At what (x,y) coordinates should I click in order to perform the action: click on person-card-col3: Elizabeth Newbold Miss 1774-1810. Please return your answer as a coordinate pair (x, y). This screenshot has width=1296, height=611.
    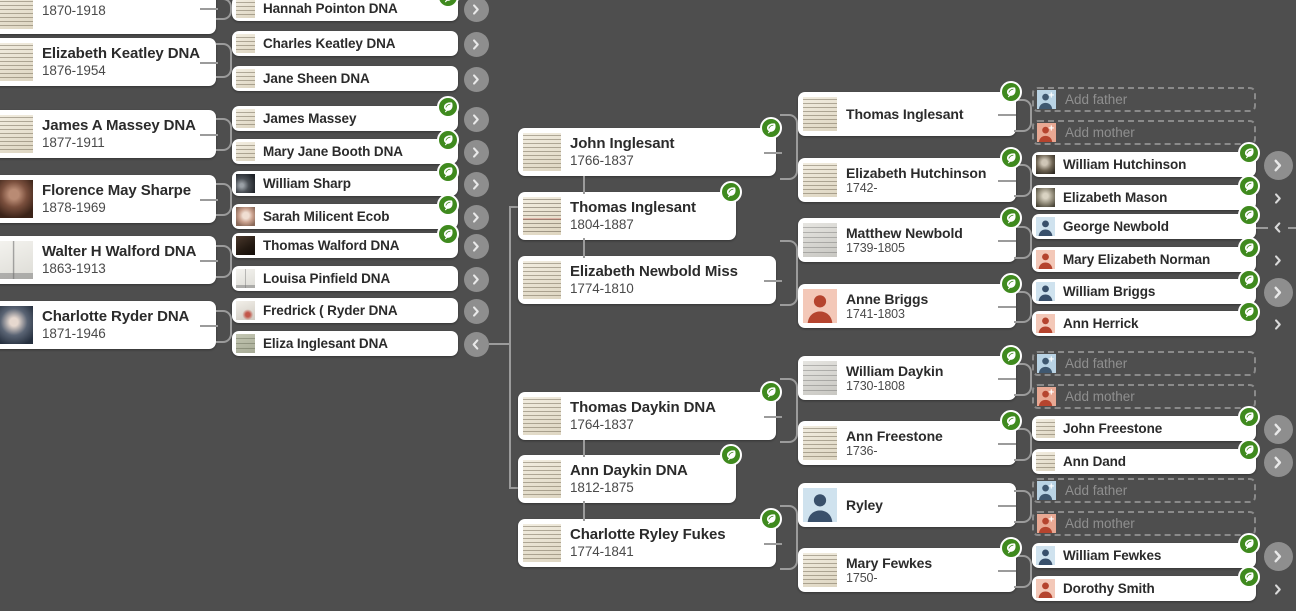
    Looking at the image, I should click on (647, 280).